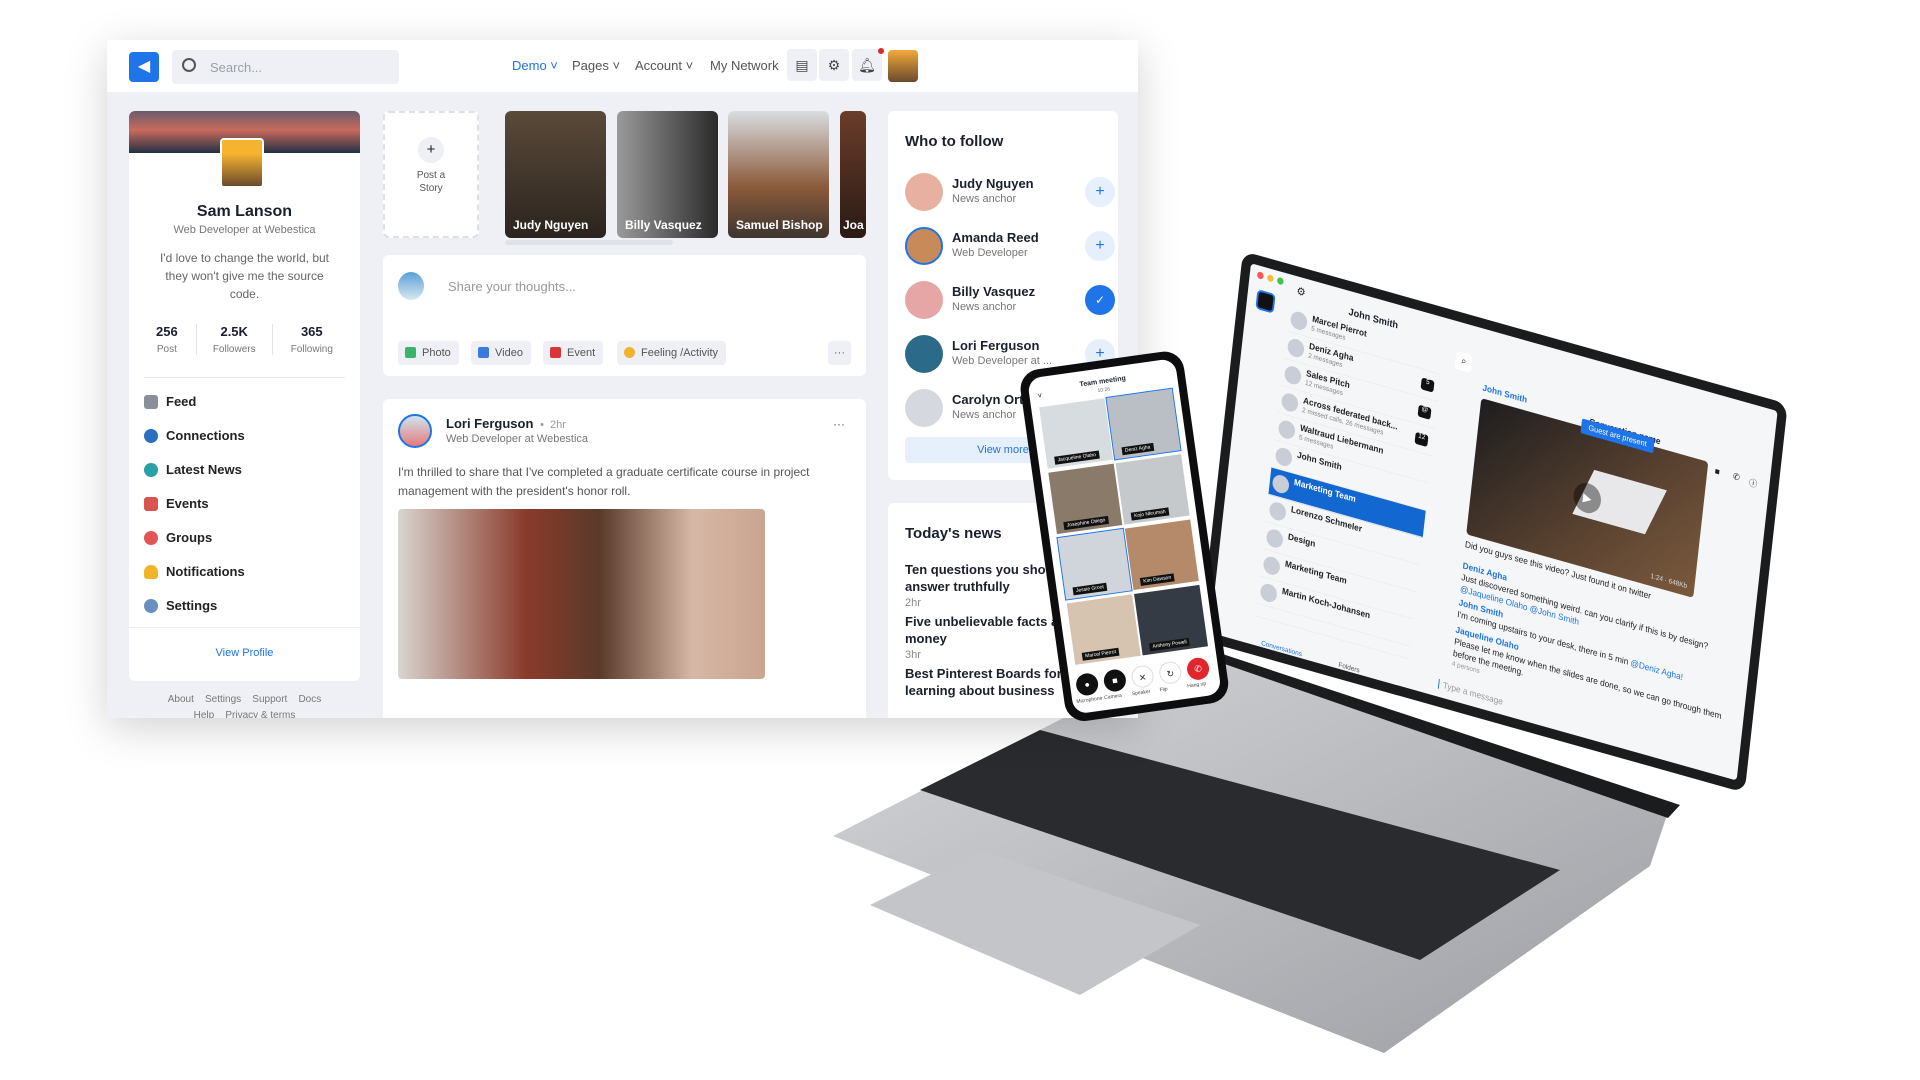 This screenshot has width=1920, height=1080. I want to click on feeling-activity-button: Feeling /Activity, so click(672, 353).